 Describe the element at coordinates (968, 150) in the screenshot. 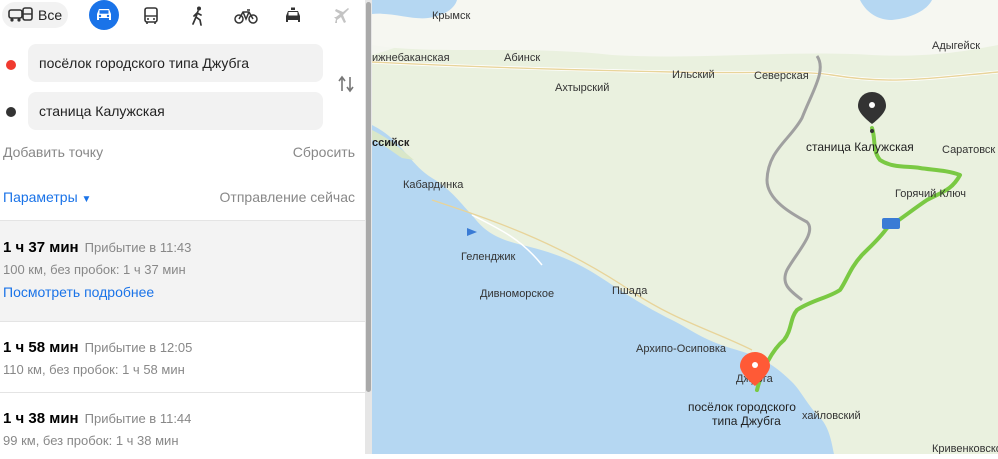

I see `map-label-saratovskaya: Саратовск` at that location.